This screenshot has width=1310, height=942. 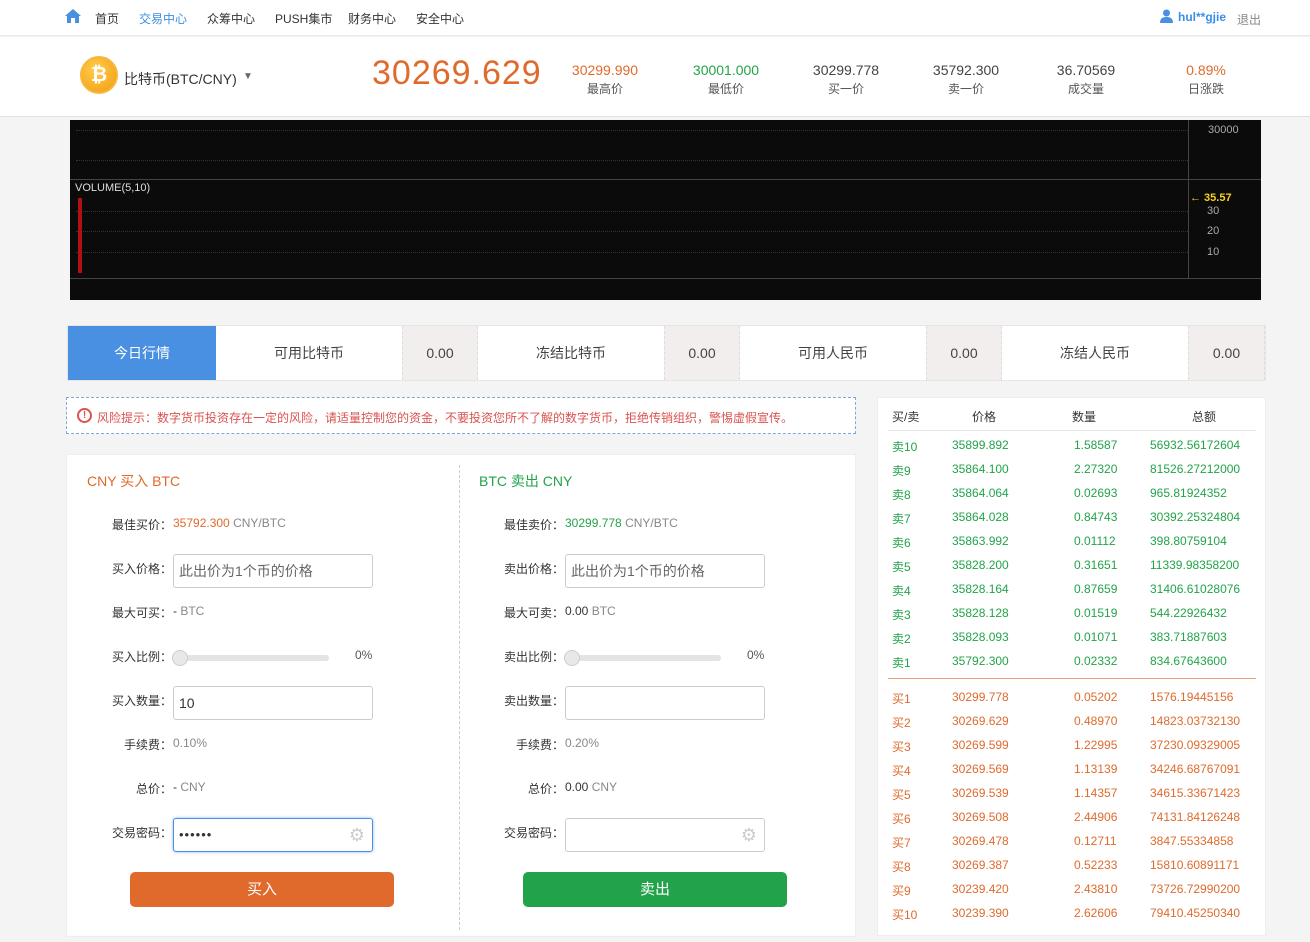 I want to click on nav-crowdfunding: 众筹中心, so click(x=231, y=18).